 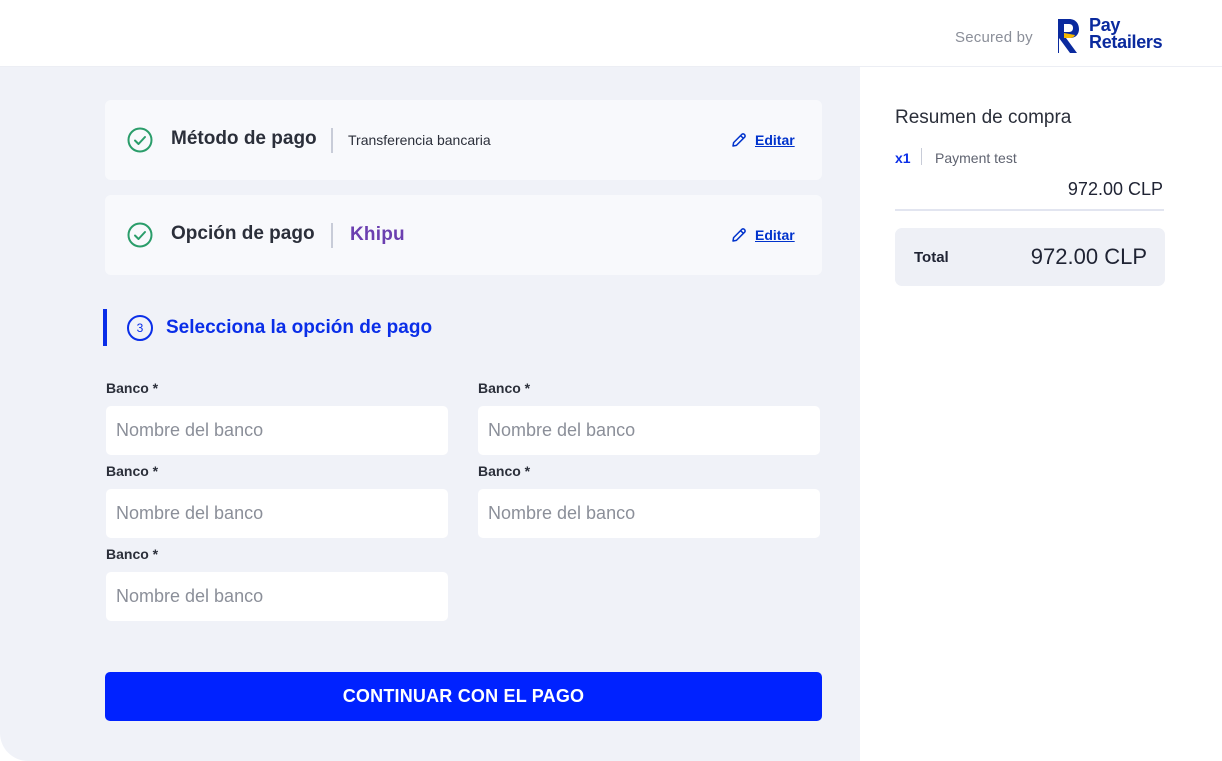 What do you see at coordinates (105, 327) in the screenshot?
I see `section-indicator-bar` at bounding box center [105, 327].